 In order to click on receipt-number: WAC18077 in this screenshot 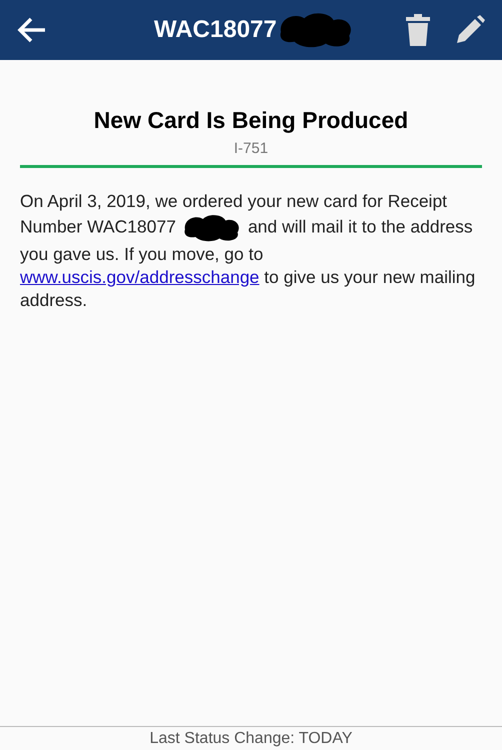, I will do `click(215, 30)`.